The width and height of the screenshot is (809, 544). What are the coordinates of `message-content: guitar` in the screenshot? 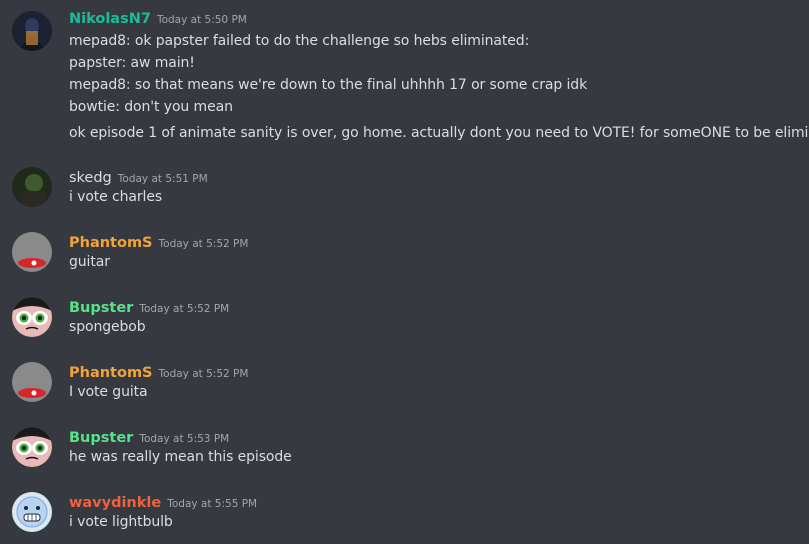 It's located at (89, 262).